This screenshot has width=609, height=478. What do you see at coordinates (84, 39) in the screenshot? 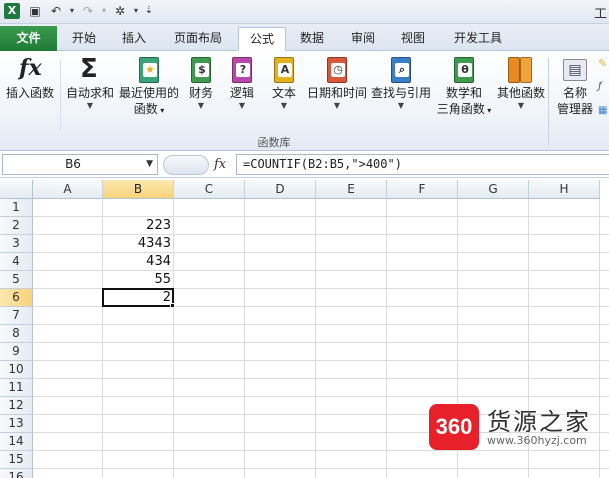
I see `tab-home: 开始` at bounding box center [84, 39].